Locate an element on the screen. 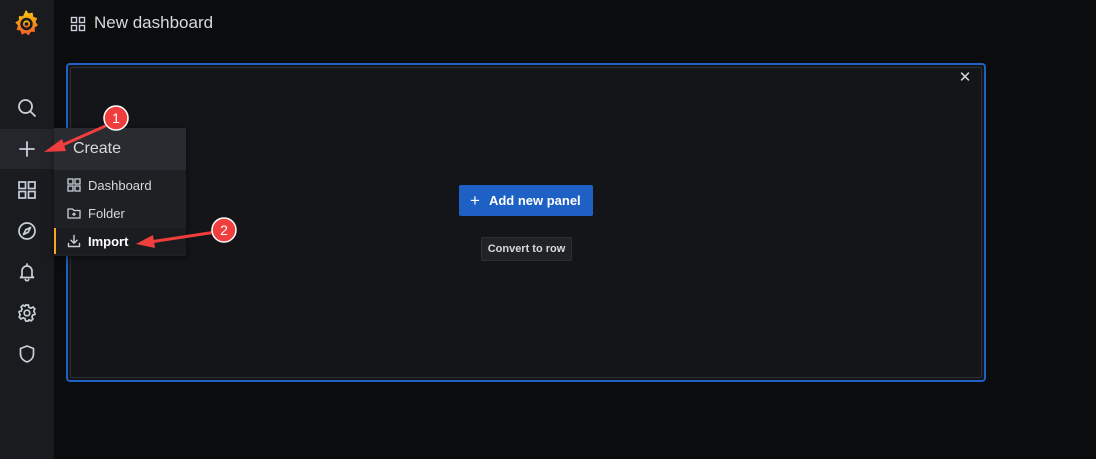 The width and height of the screenshot is (1096, 459). compass-icon is located at coordinates (27, 231).